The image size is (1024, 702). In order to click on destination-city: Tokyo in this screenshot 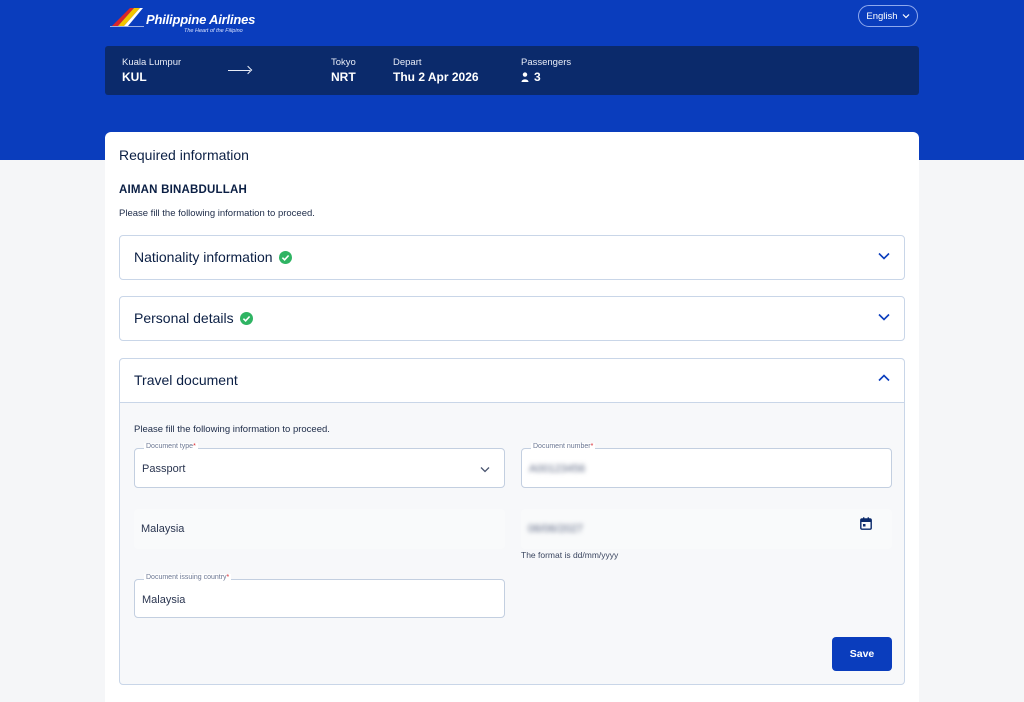, I will do `click(343, 62)`.